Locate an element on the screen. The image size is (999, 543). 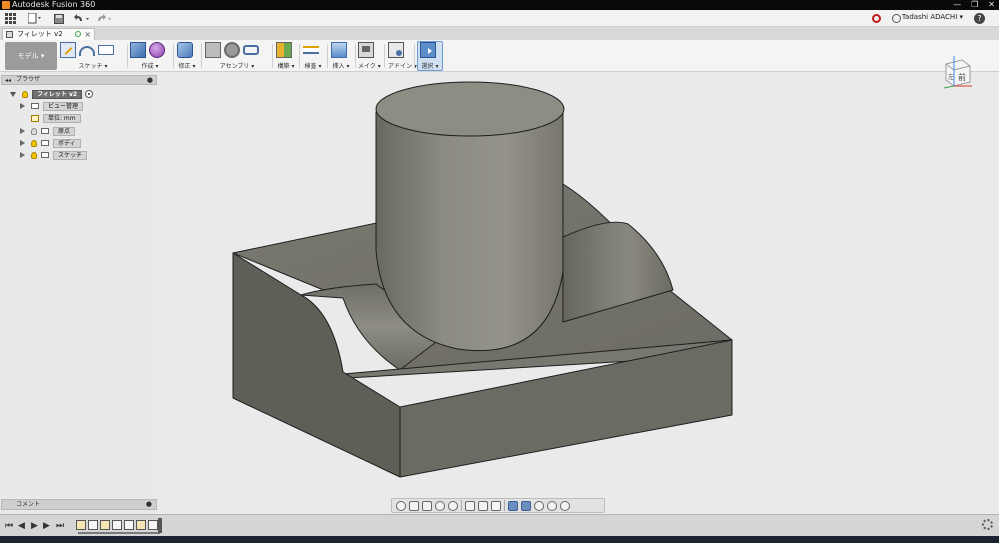
inspect-menu-label: 検査 ▾ is located at coordinates (313, 65).